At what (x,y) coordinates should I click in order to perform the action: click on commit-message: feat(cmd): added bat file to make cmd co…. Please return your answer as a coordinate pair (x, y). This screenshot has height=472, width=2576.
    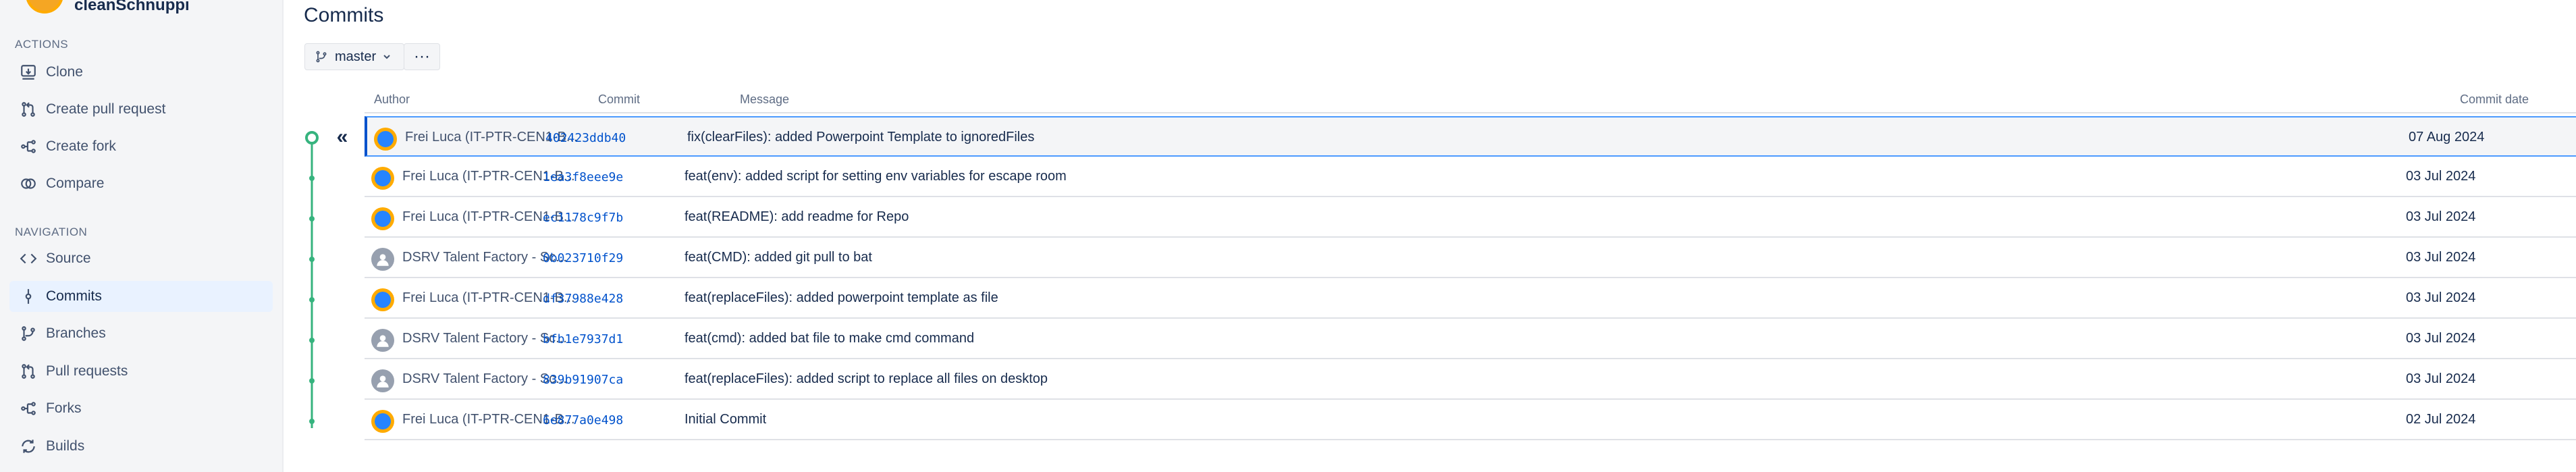
    Looking at the image, I should click on (830, 338).